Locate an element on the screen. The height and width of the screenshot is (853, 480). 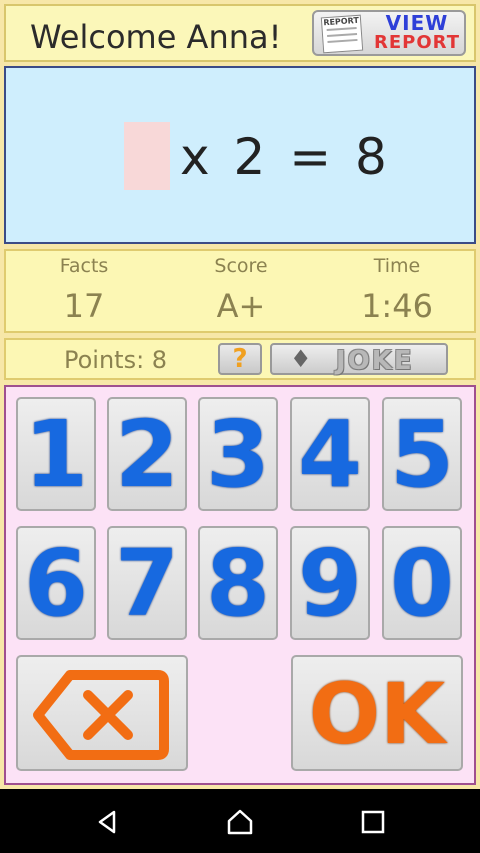
key-1-label: 1 is located at coordinates (55, 454).